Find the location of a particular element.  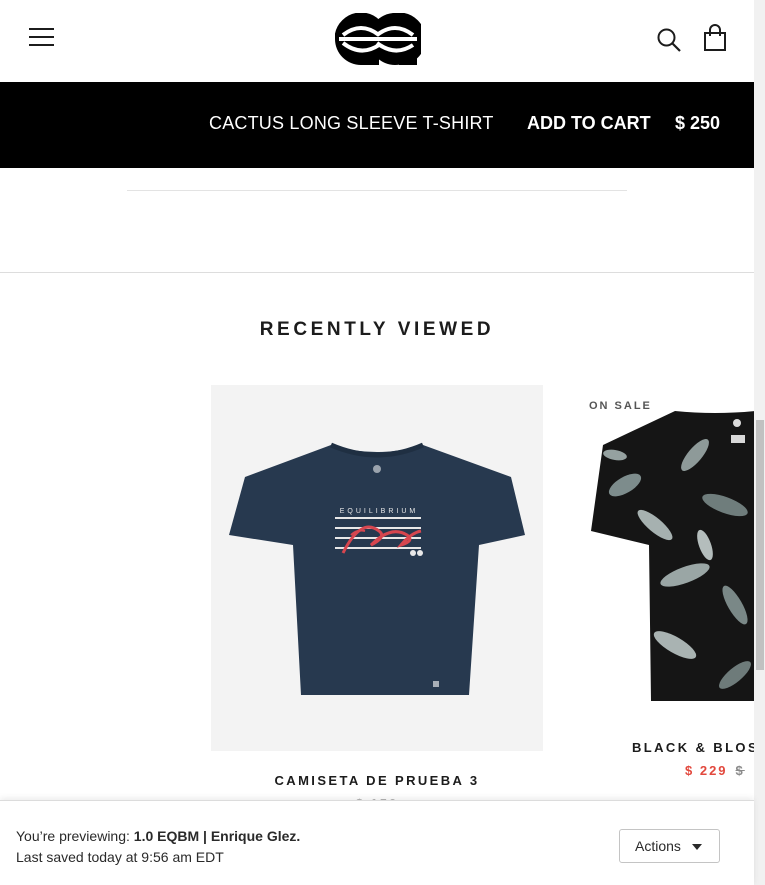

section-divider is located at coordinates (377, 272).